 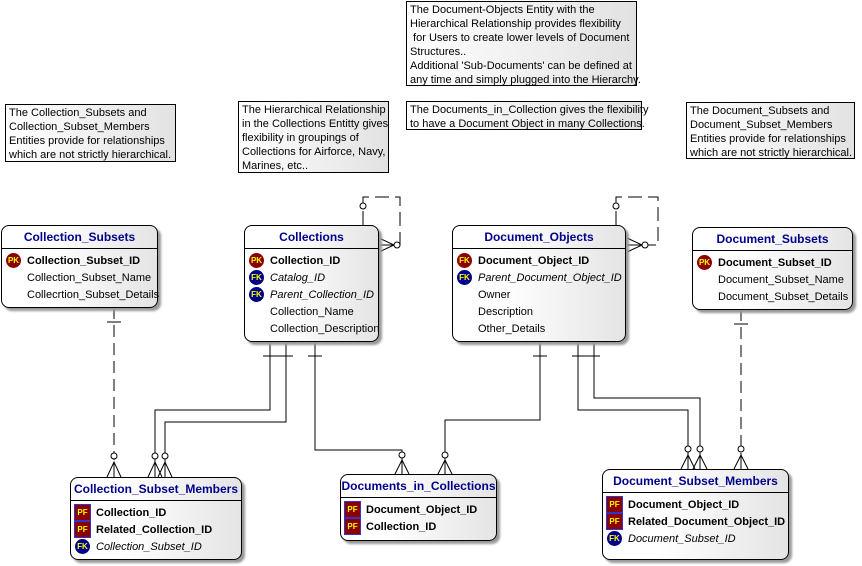 I want to click on attribute-list: PF Document_Object_ID PF Collection_ID, so click(x=418, y=516).